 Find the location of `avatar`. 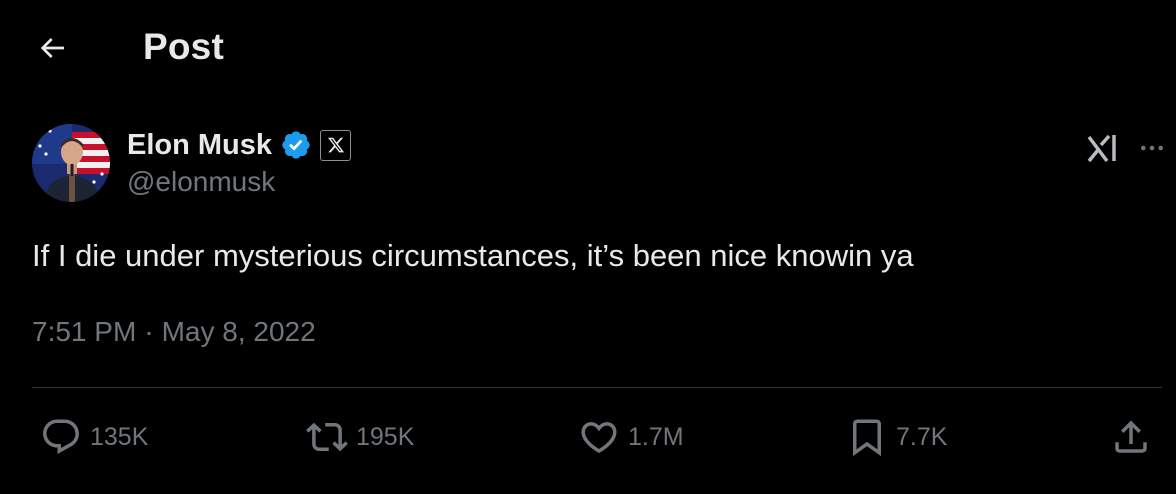

avatar is located at coordinates (71, 163).